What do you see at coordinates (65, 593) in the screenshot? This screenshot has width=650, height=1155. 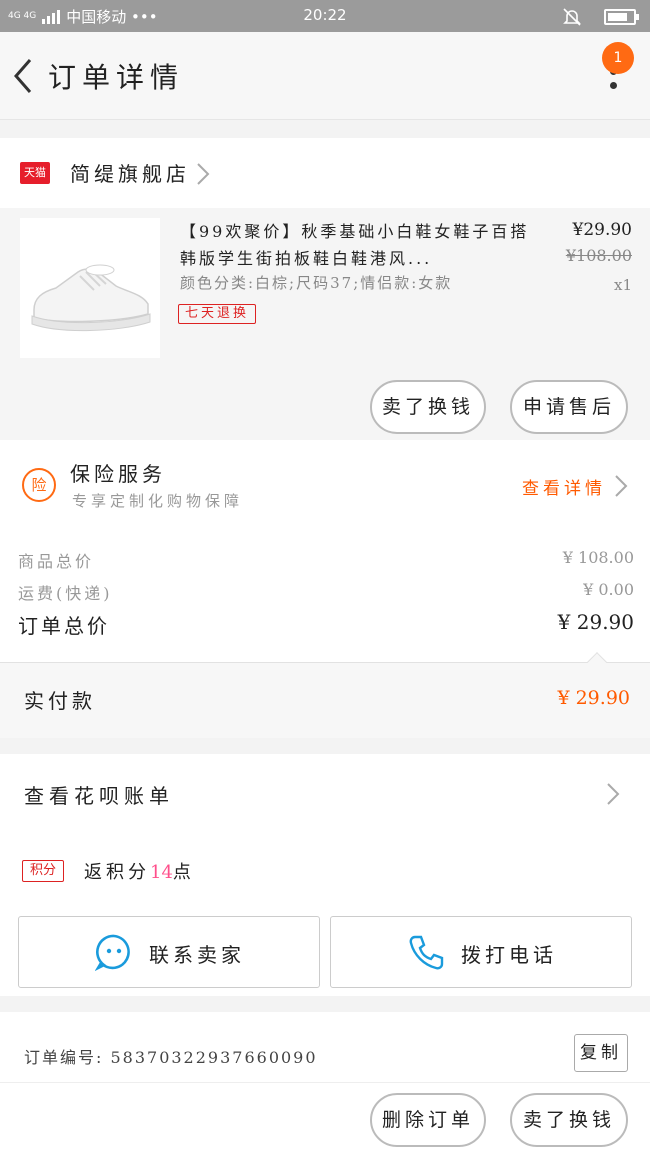 I see `shipping-label: 运费(快递)` at bounding box center [65, 593].